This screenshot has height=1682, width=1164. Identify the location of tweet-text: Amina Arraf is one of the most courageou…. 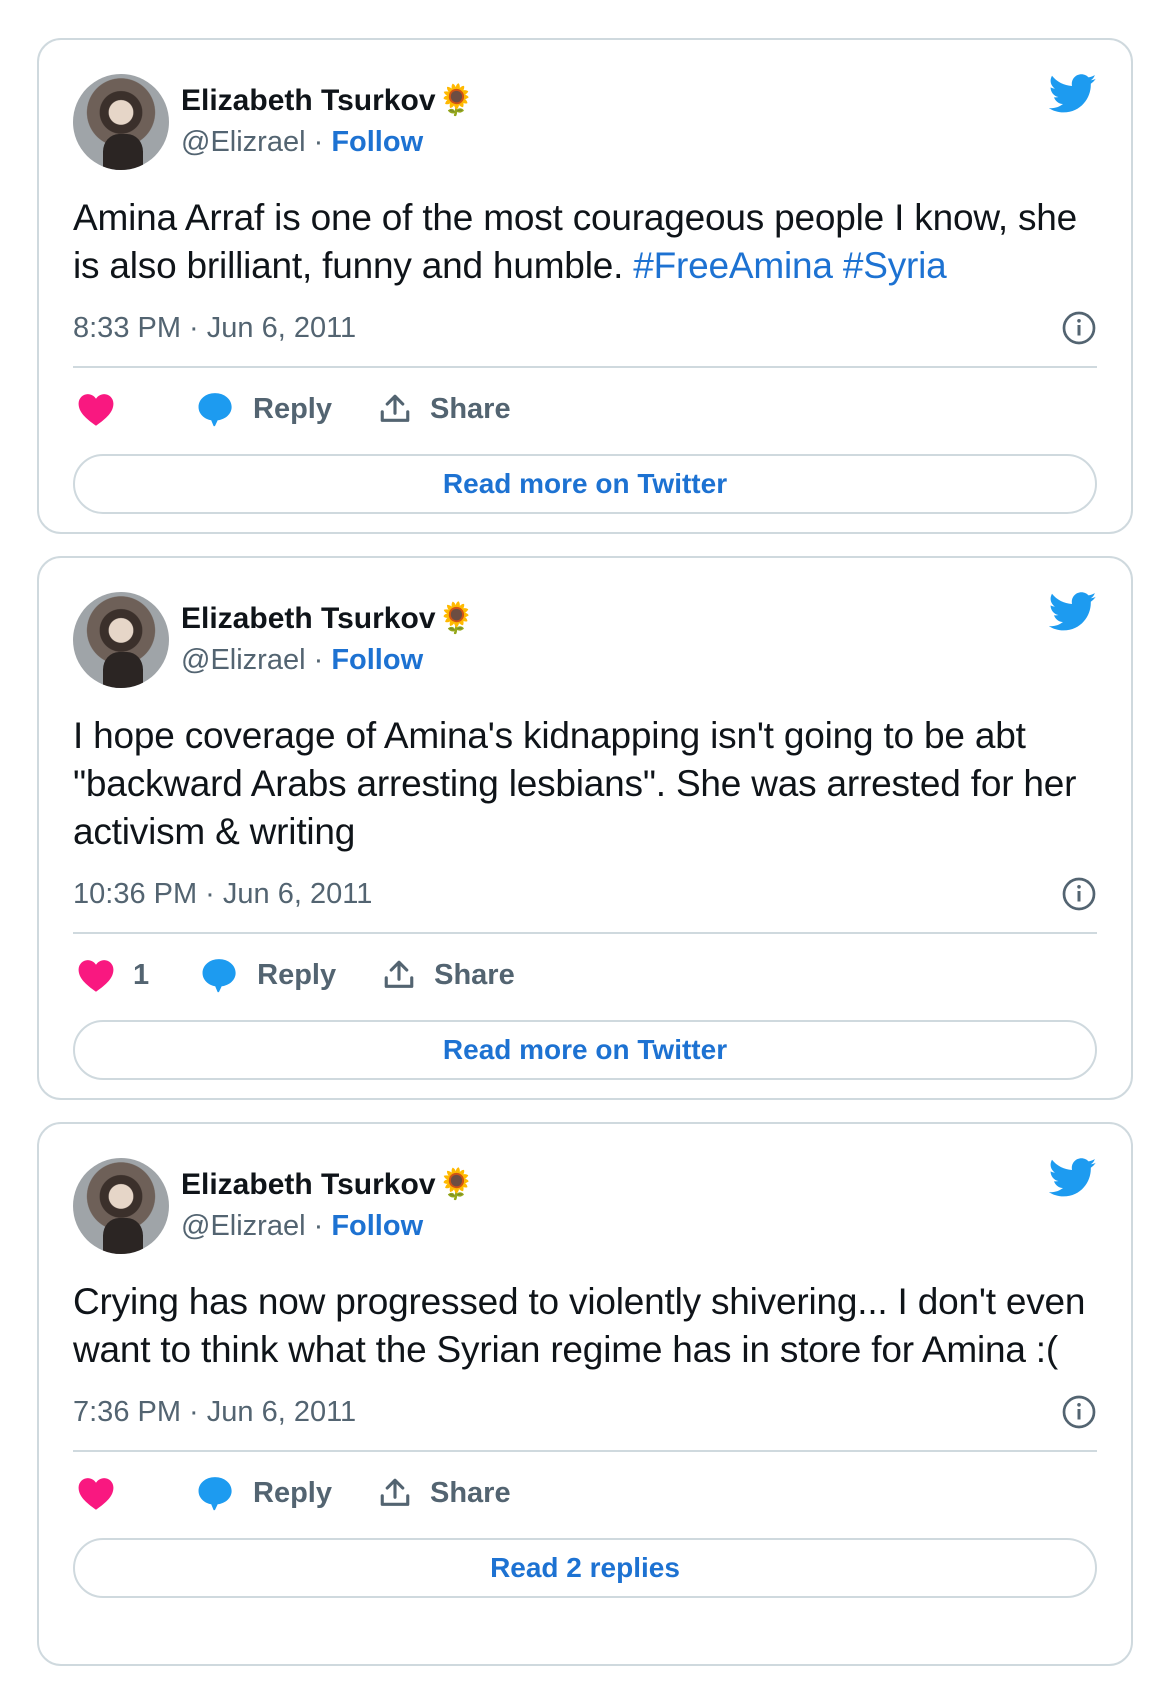
(585, 242).